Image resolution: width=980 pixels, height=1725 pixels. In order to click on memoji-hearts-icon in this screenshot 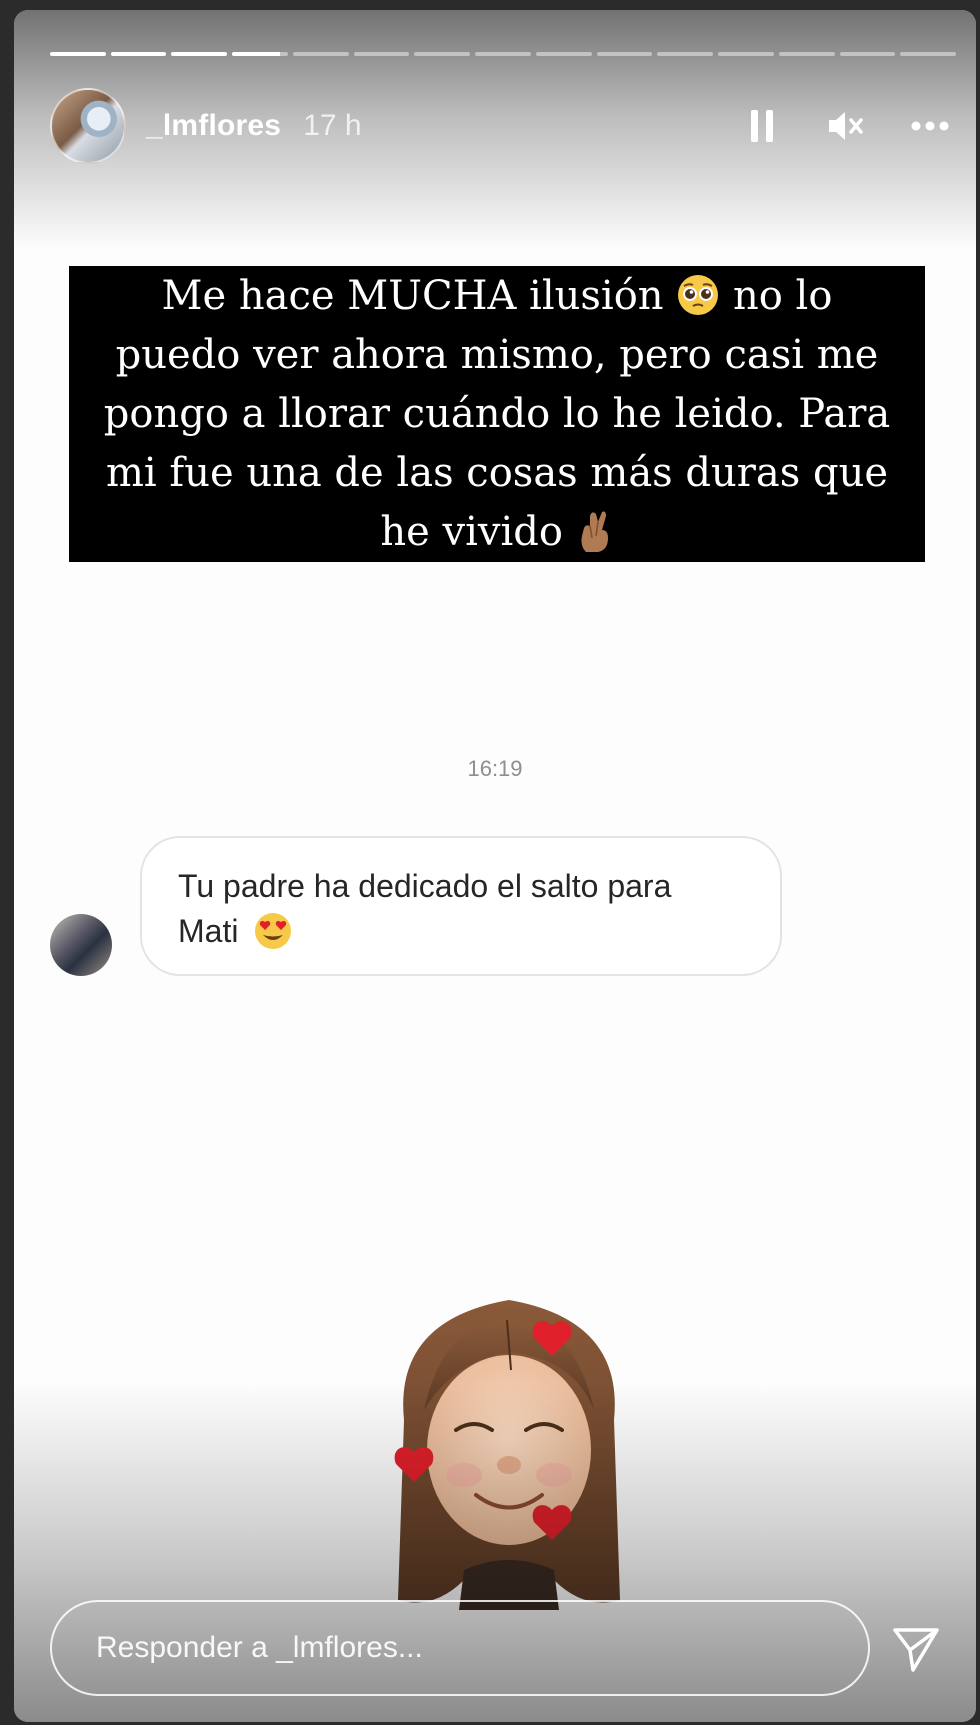, I will do `click(507, 1455)`.